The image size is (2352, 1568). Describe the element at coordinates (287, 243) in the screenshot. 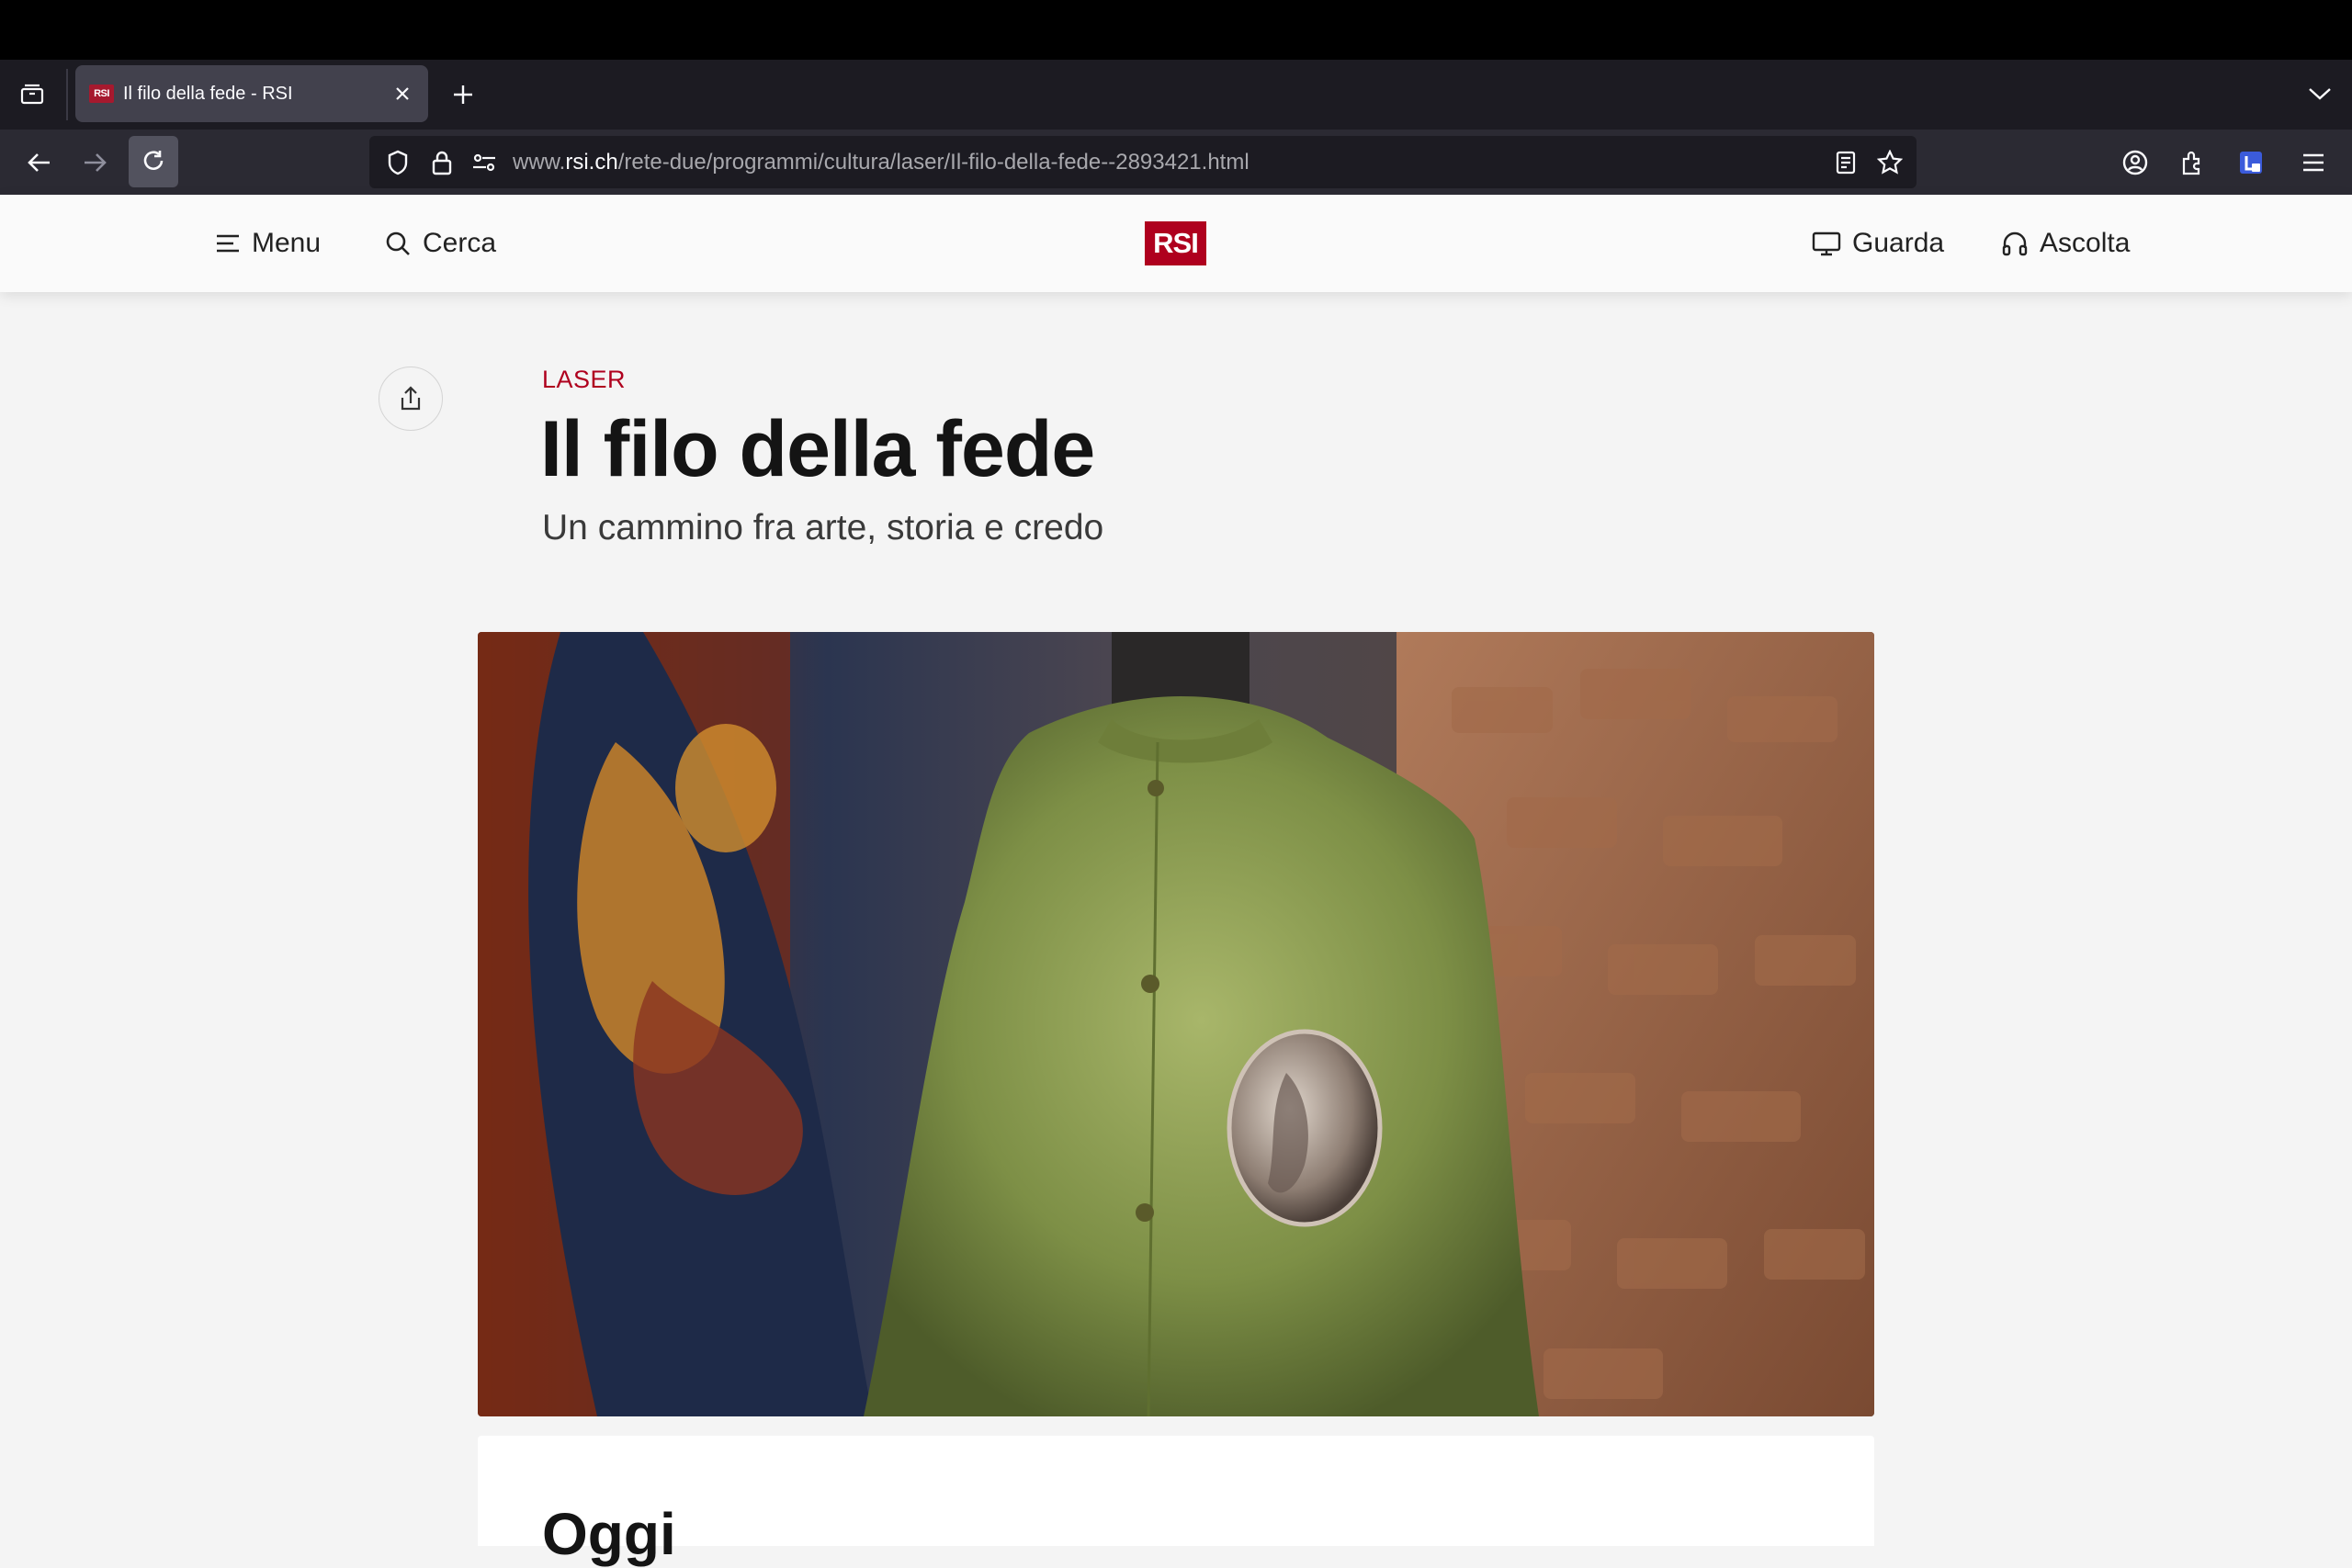

I see `menu-label: Menu` at that location.